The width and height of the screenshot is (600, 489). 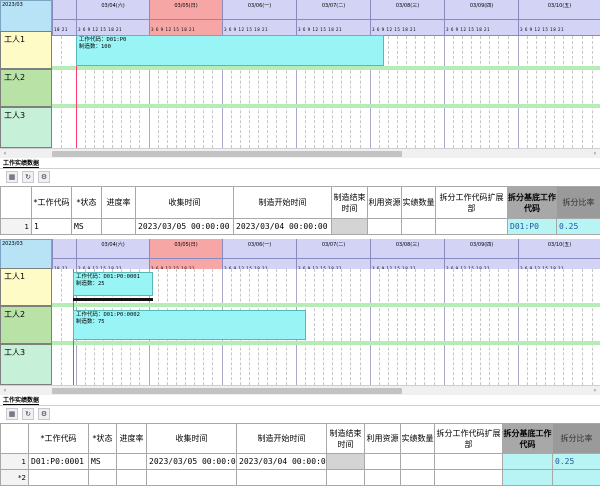 I want to click on task-bar: 工作代码：D01:P0 制造数：100, so click(x=230, y=50).